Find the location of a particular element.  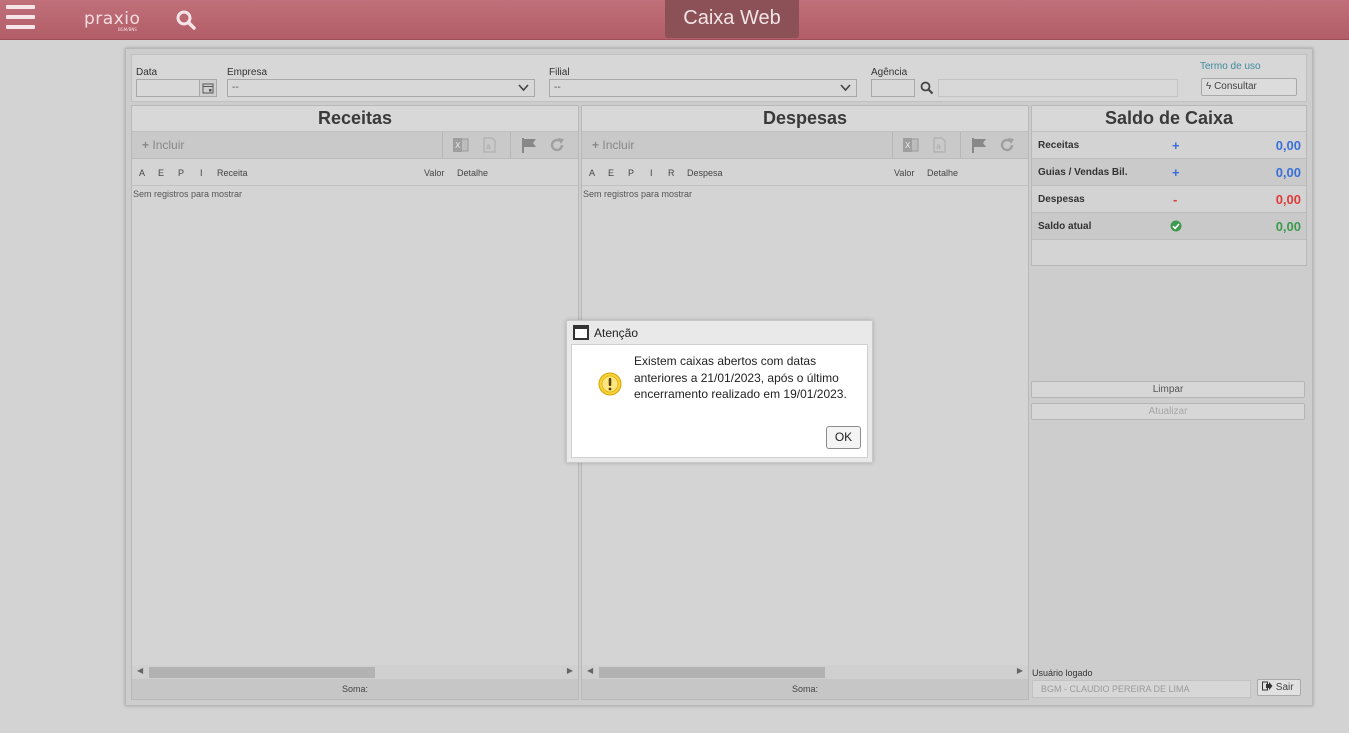

receitas-title: Receitas is located at coordinates (355, 119).